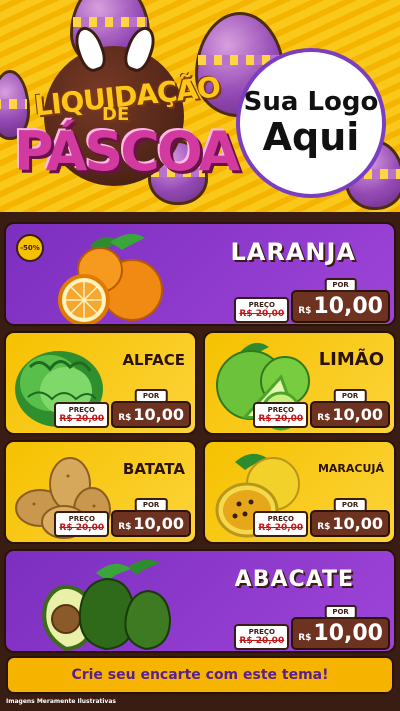  Describe the element at coordinates (299, 492) in the screenshot. I see `product-card-maracuja: MARACUJÁ PREÇO R$ 20,00 POR R$ 10,00` at that location.